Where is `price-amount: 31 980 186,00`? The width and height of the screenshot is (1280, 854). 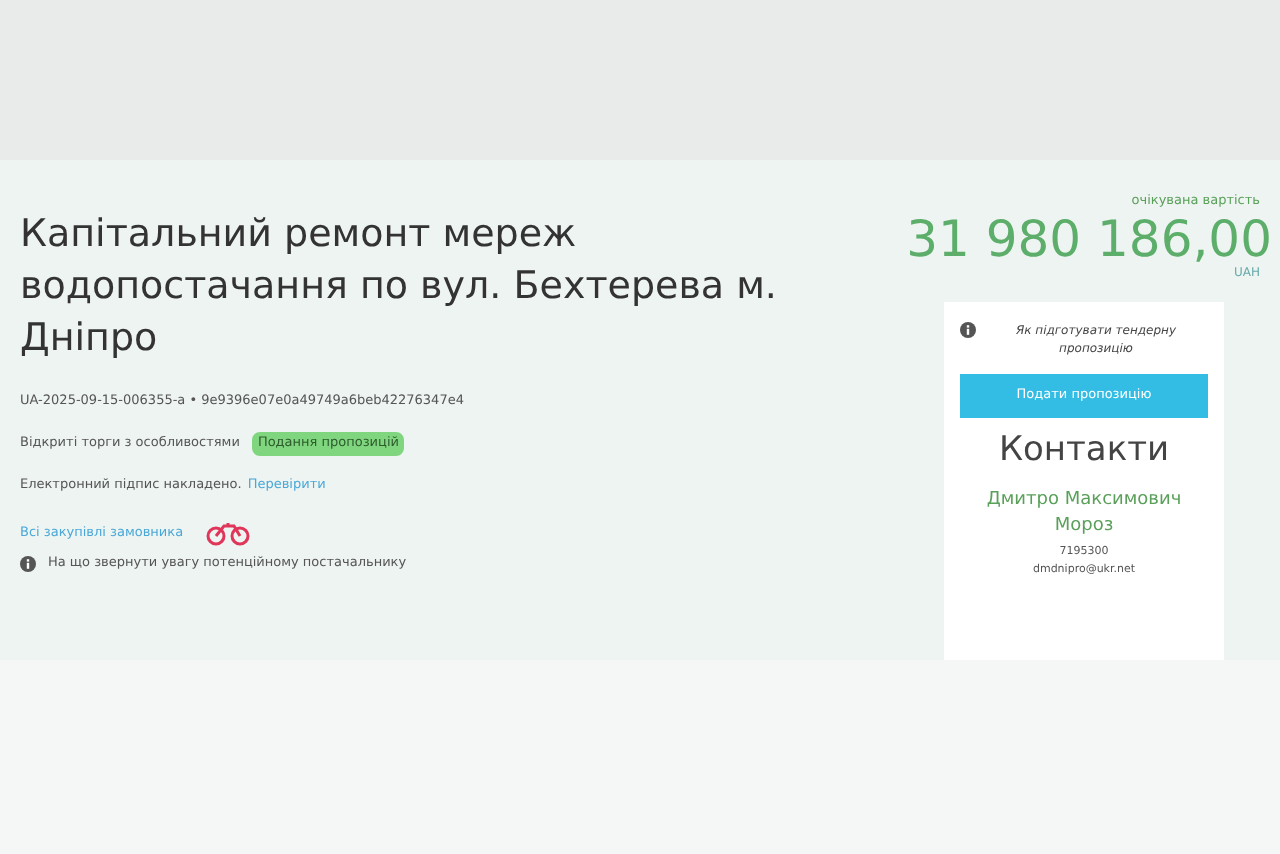
price-amount: 31 980 186,00 is located at coordinates (1089, 239).